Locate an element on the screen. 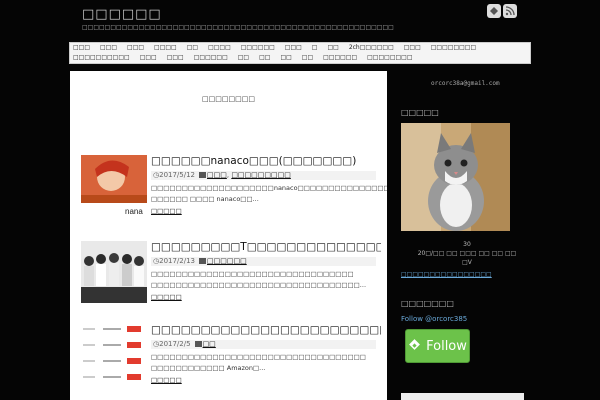 Image resolution: width=600 pixels, height=400 pixels. sidebar-email: orcorc38a@gmail.com is located at coordinates (465, 83).